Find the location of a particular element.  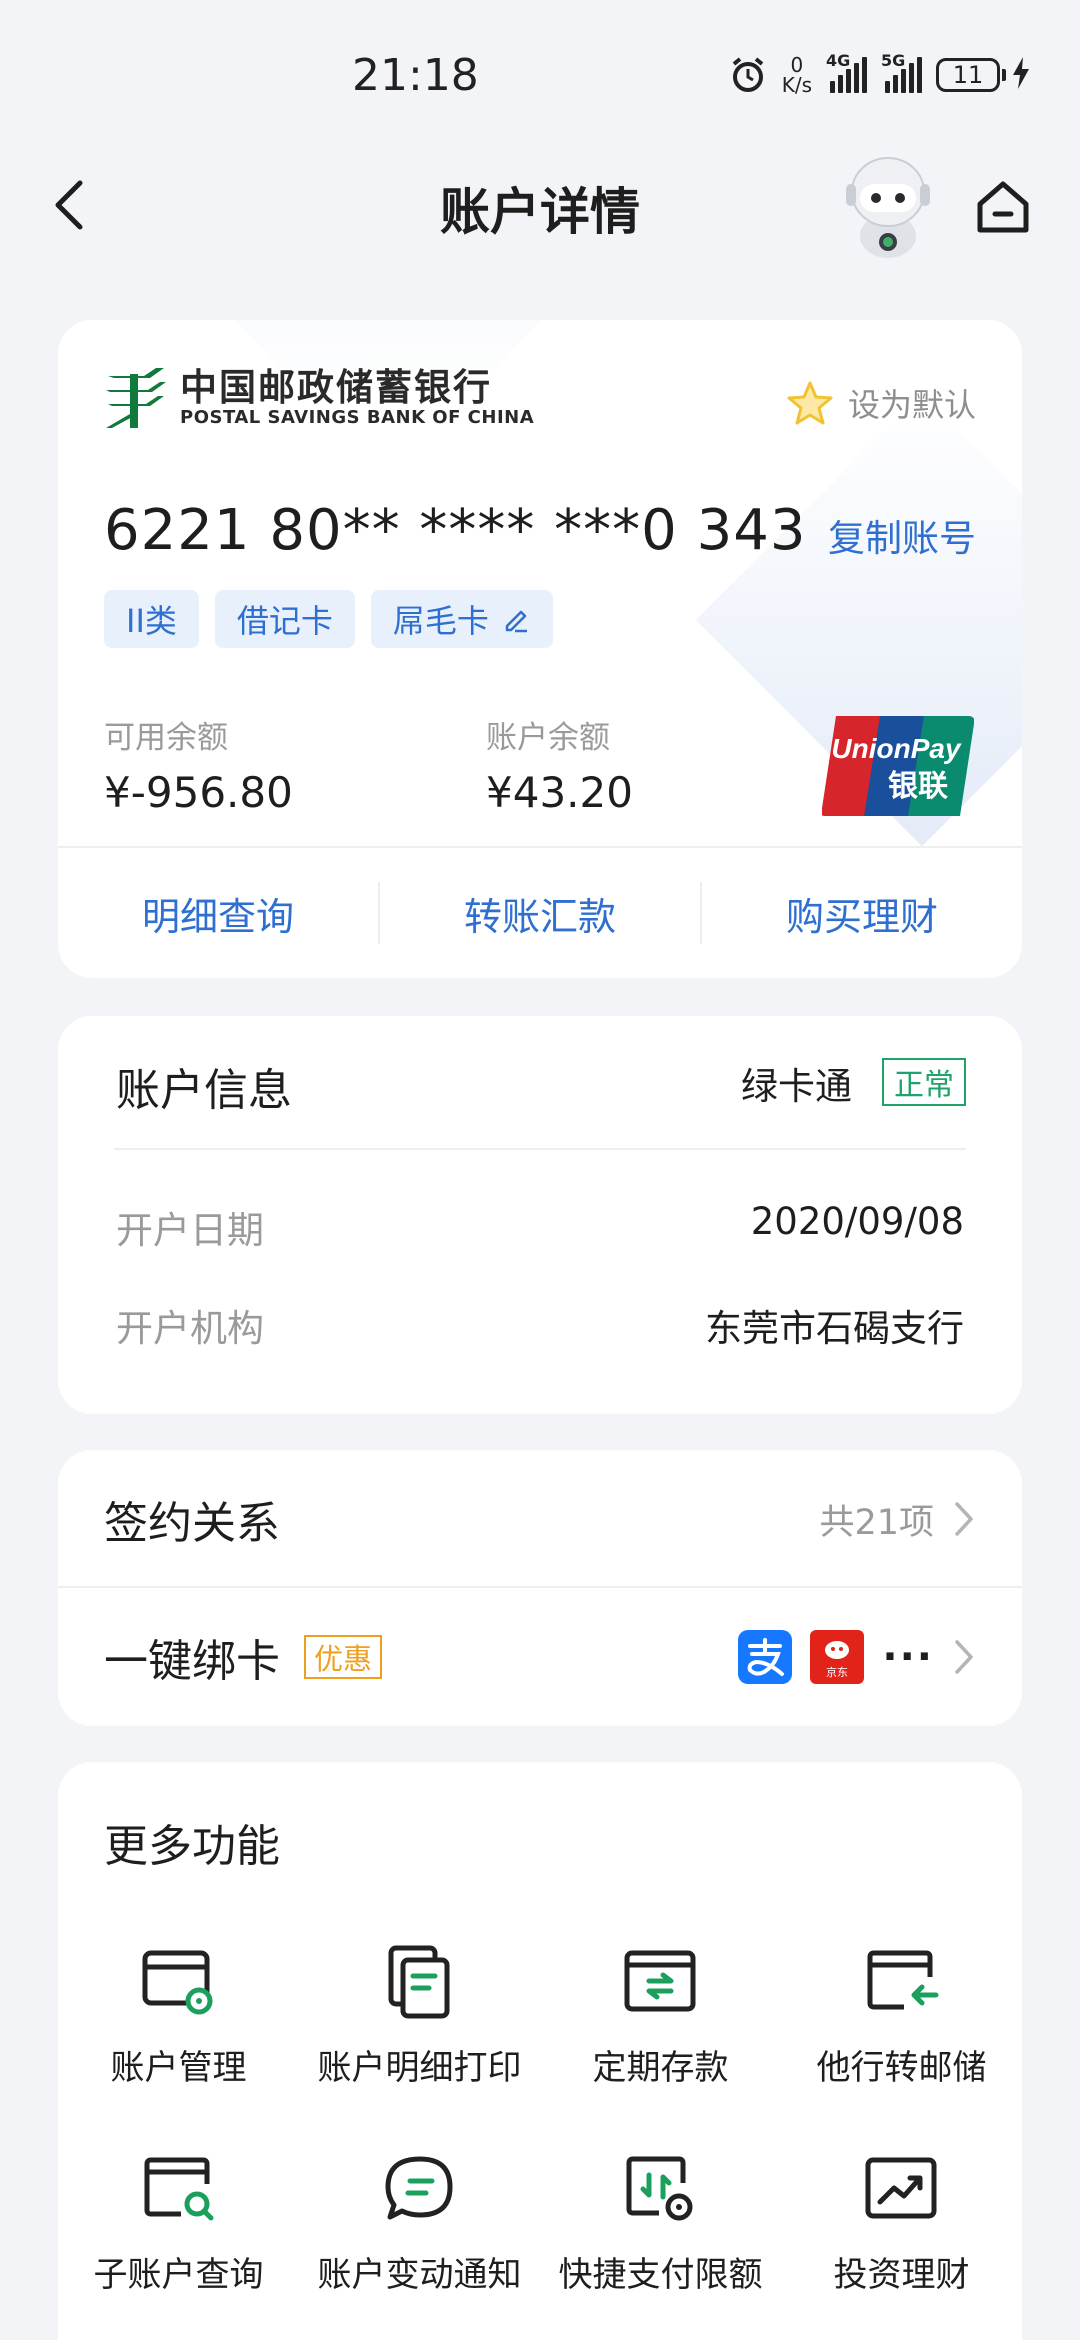

unionpay-logo: UnionPay 银联 is located at coordinates (898, 766).